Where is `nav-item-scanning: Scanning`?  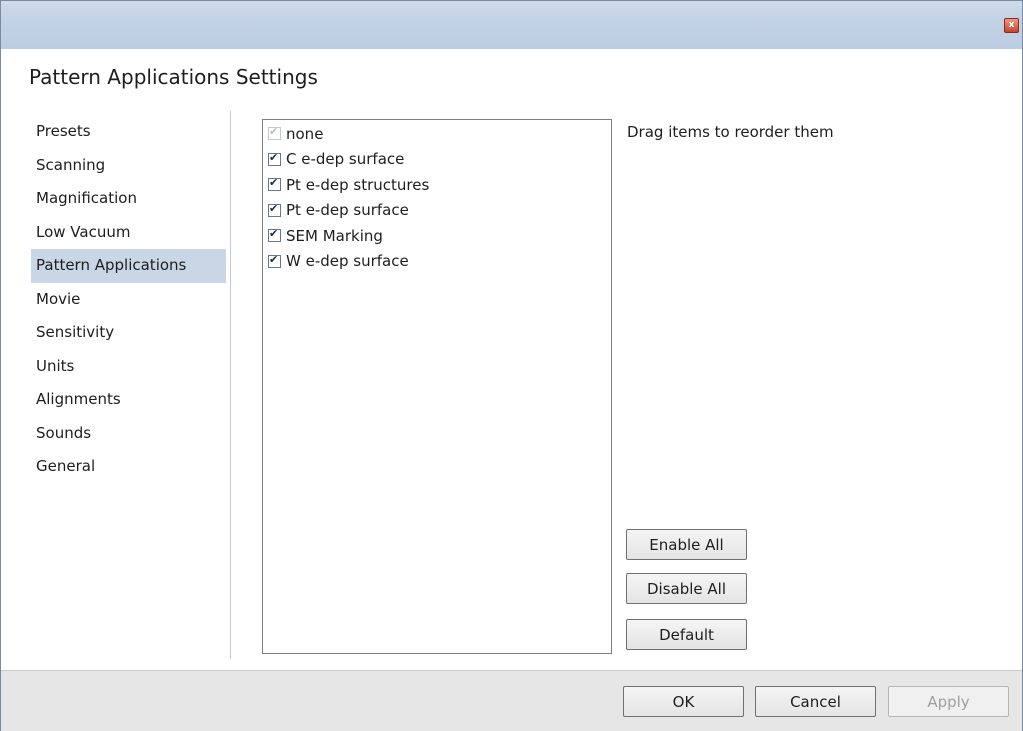 nav-item-scanning: Scanning is located at coordinates (128, 166).